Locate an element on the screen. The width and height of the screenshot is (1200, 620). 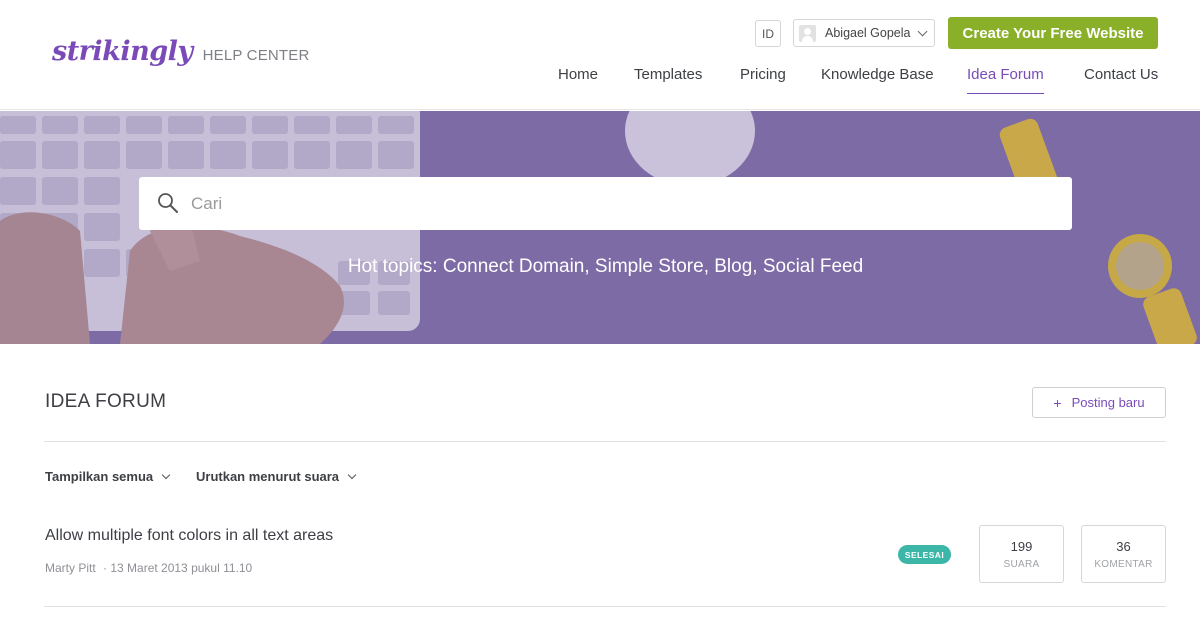
language-button: ID is located at coordinates (768, 33).